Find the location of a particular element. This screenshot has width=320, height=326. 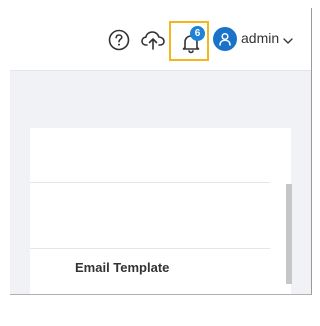

vertical-scrollbar is located at coordinates (289, 234).